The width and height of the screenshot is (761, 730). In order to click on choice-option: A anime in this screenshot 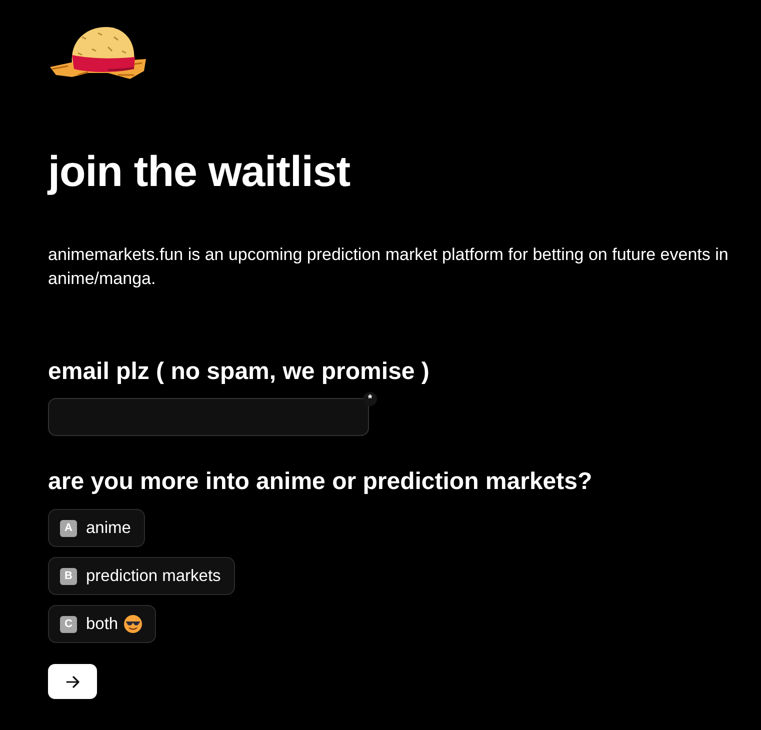, I will do `click(96, 528)`.